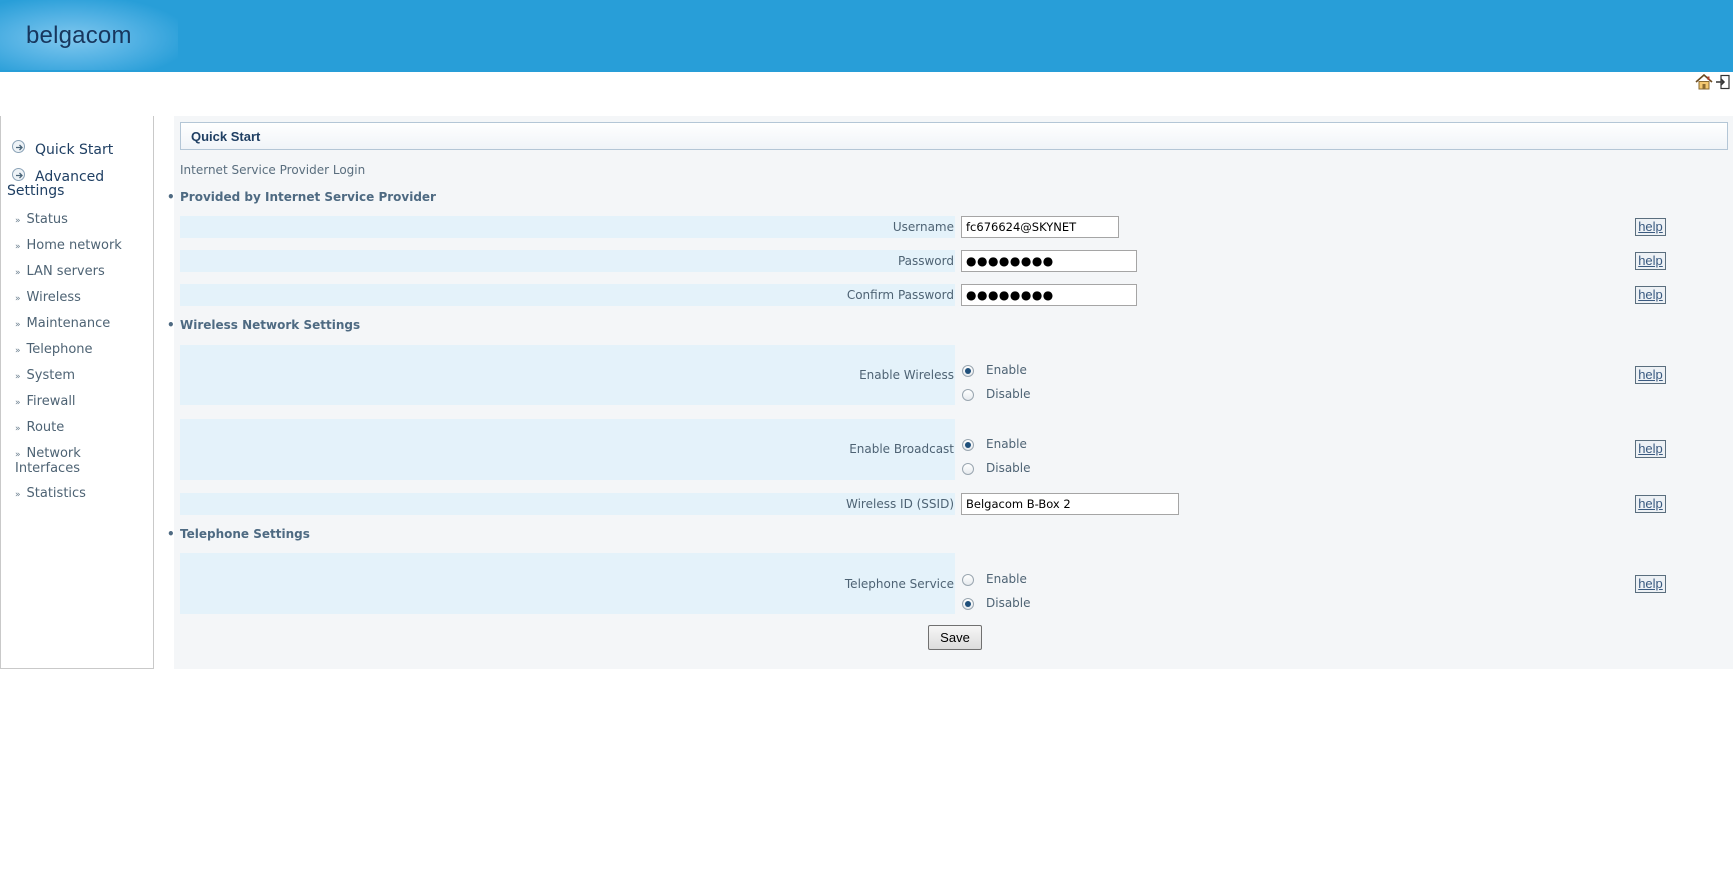  What do you see at coordinates (1650, 295) in the screenshot?
I see `help-button-confirm-password: help` at bounding box center [1650, 295].